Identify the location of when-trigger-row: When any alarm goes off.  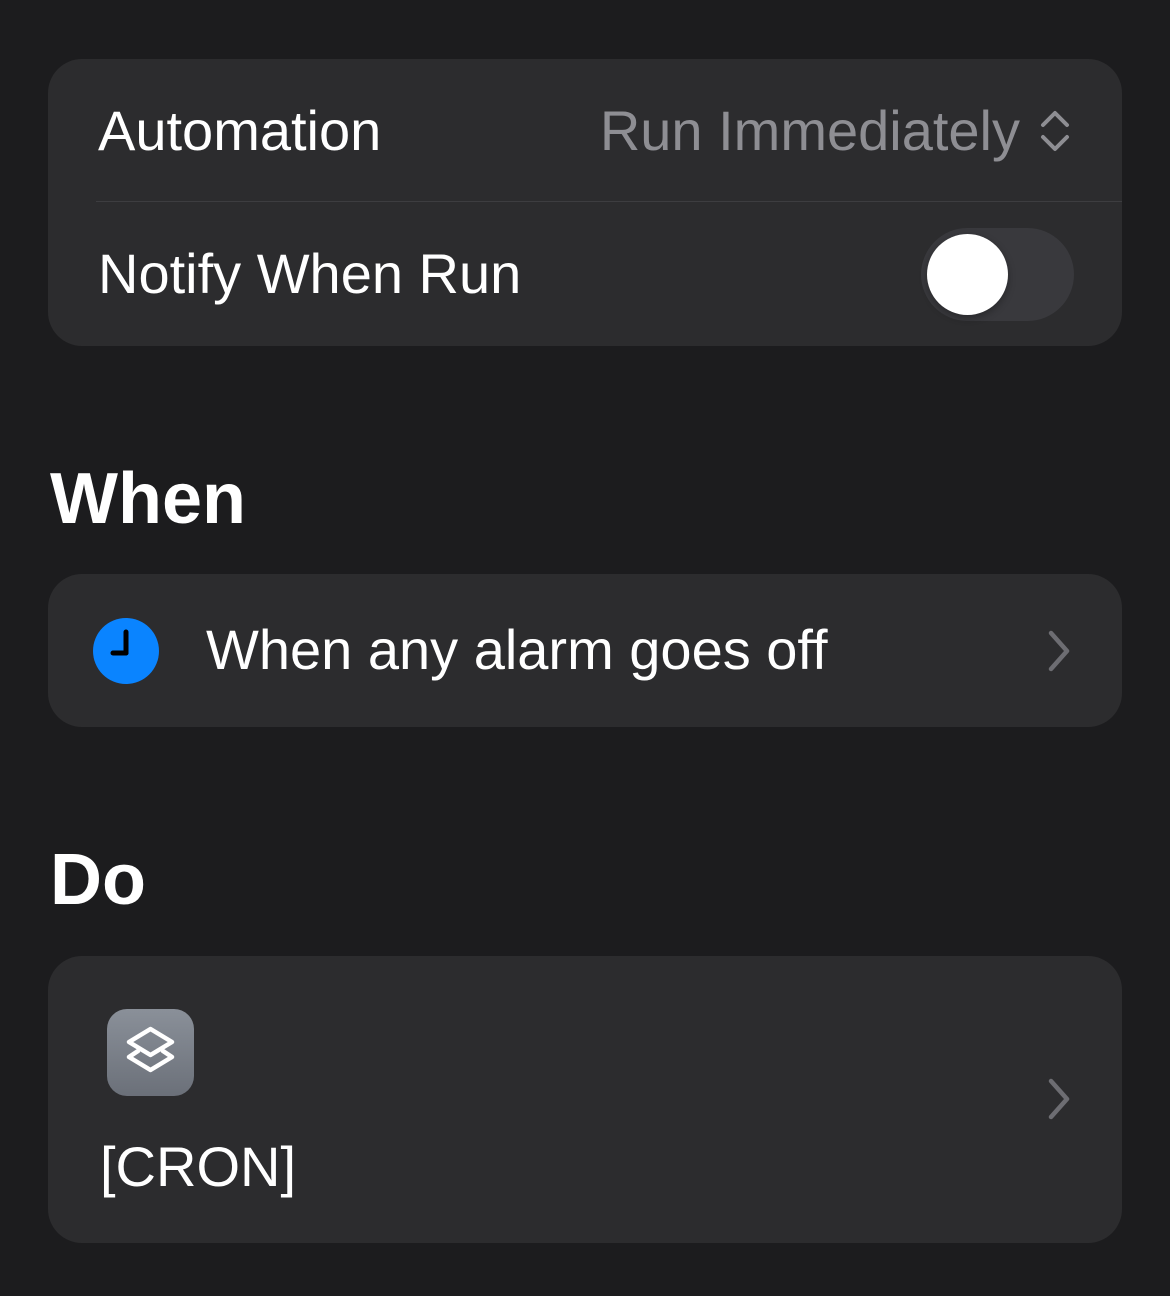
(585, 650).